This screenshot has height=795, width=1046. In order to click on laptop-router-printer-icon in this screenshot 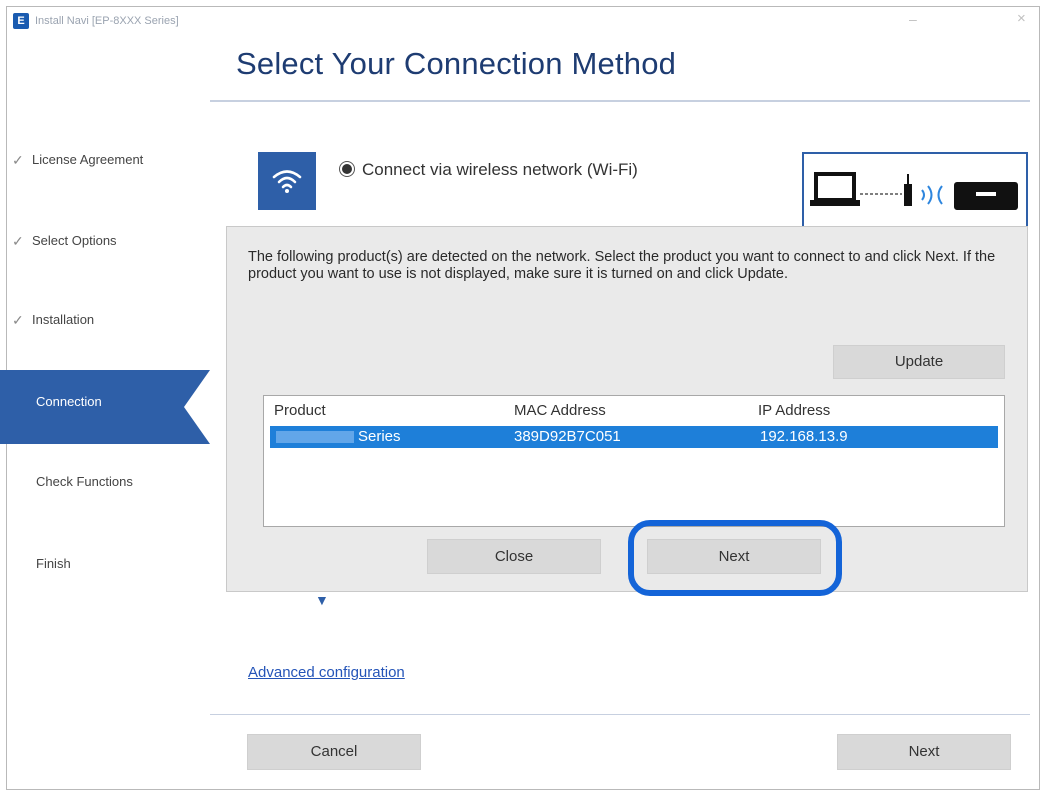, I will do `click(914, 191)`.